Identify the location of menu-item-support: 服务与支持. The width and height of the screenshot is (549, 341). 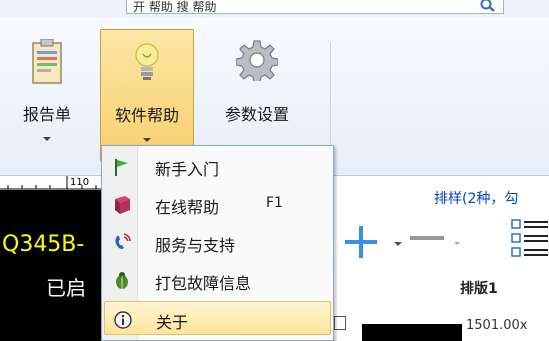
(217, 242).